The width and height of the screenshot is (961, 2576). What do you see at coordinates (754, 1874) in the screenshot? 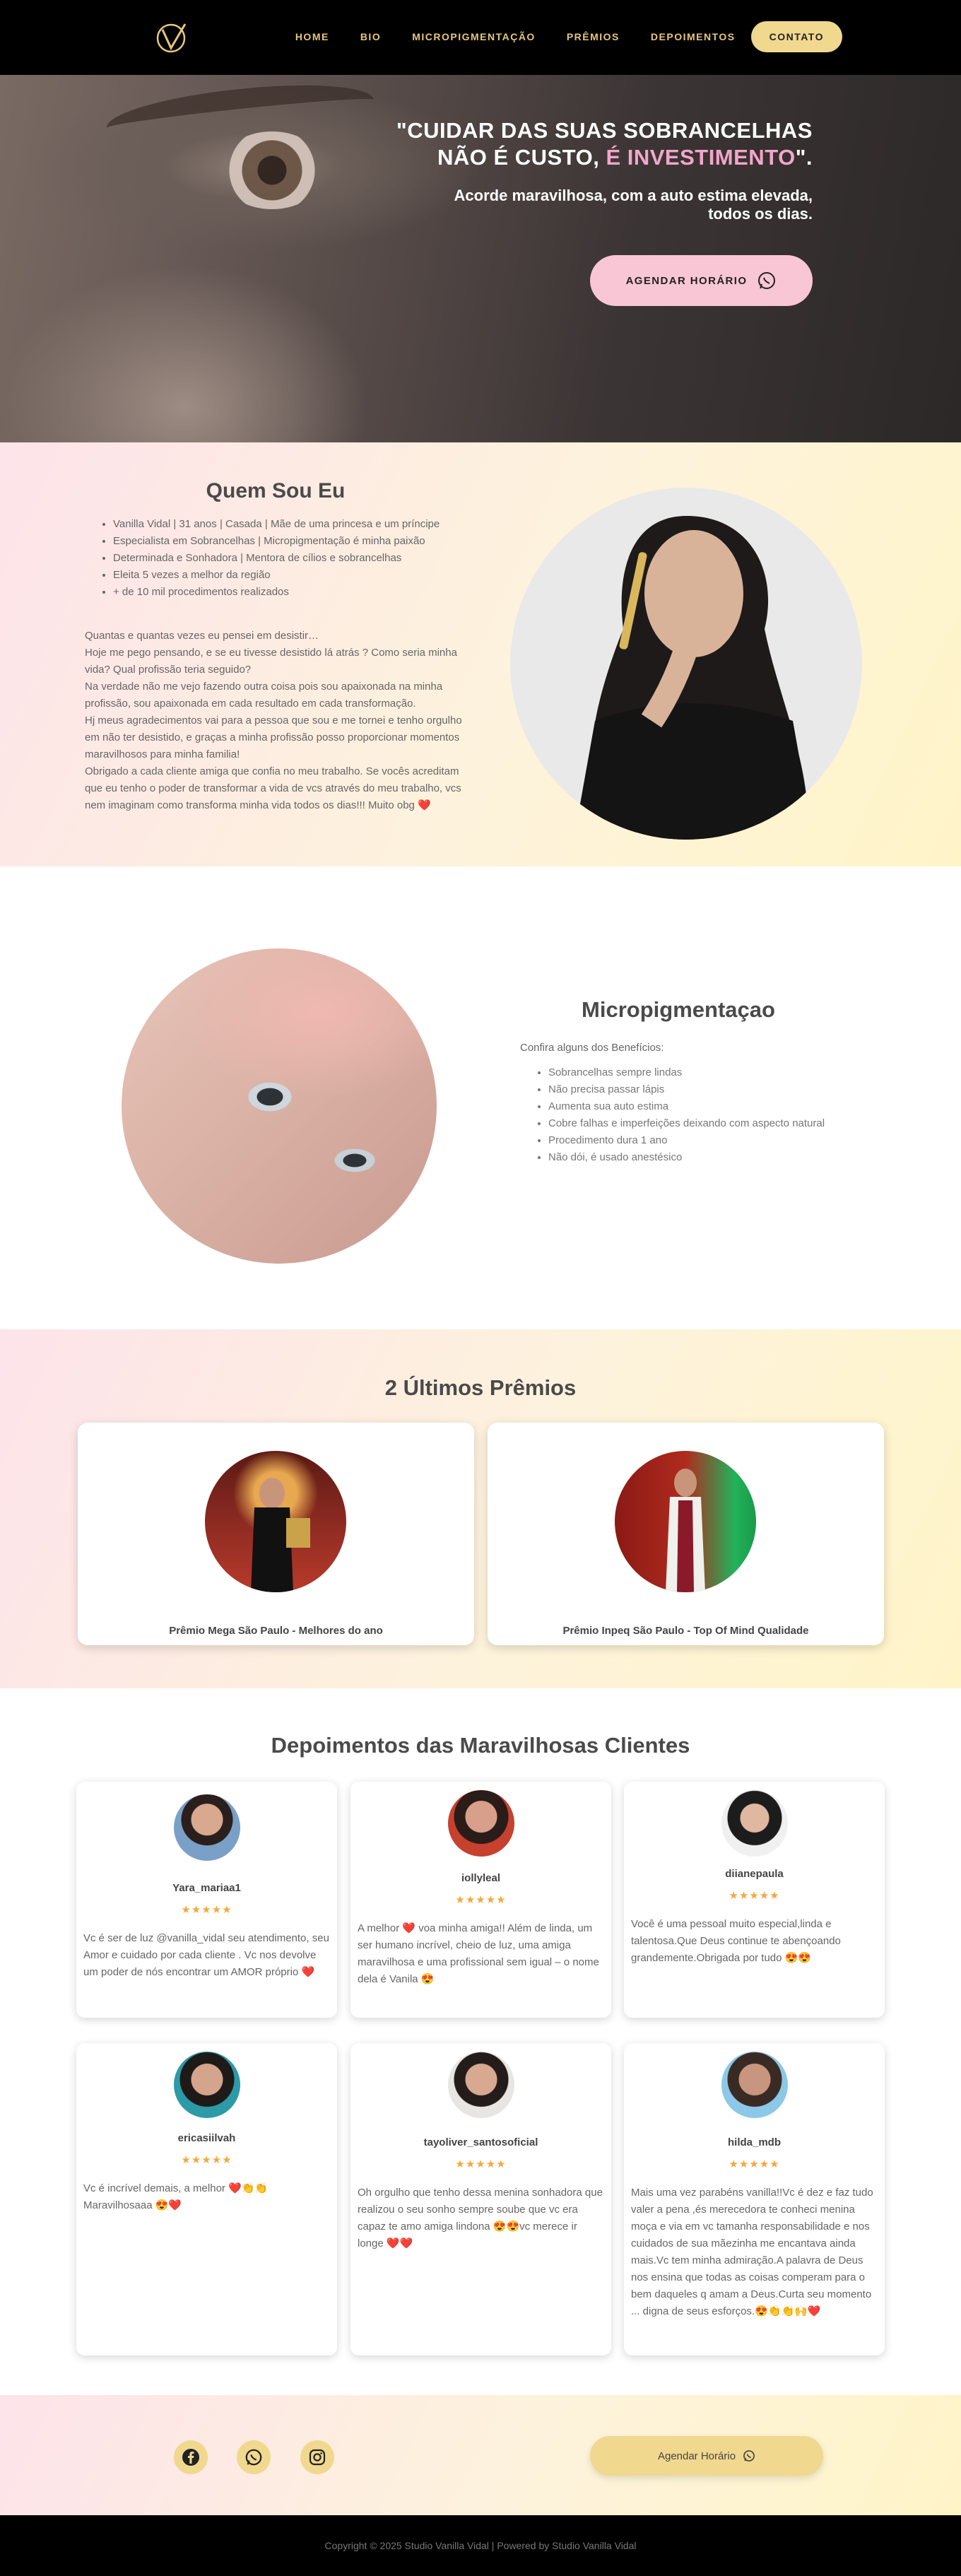
I see `testimonial-name: diianepaula` at bounding box center [754, 1874].